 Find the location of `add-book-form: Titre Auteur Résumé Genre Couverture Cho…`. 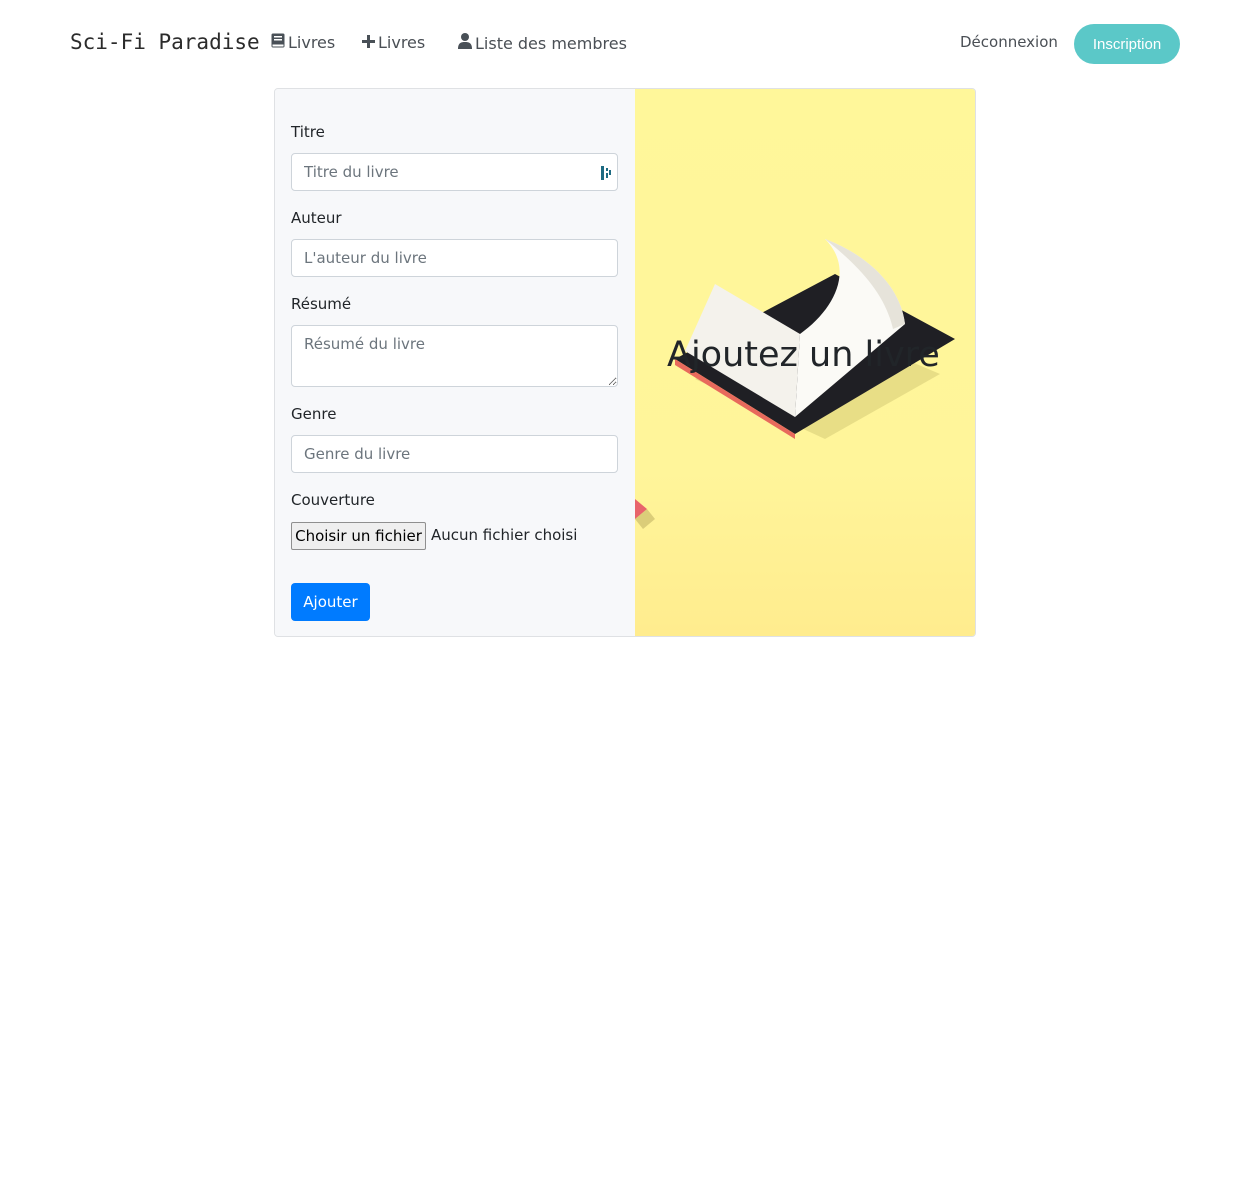

add-book-form: Titre Auteur Résumé Genre Couverture Cho… is located at coordinates (455, 362).